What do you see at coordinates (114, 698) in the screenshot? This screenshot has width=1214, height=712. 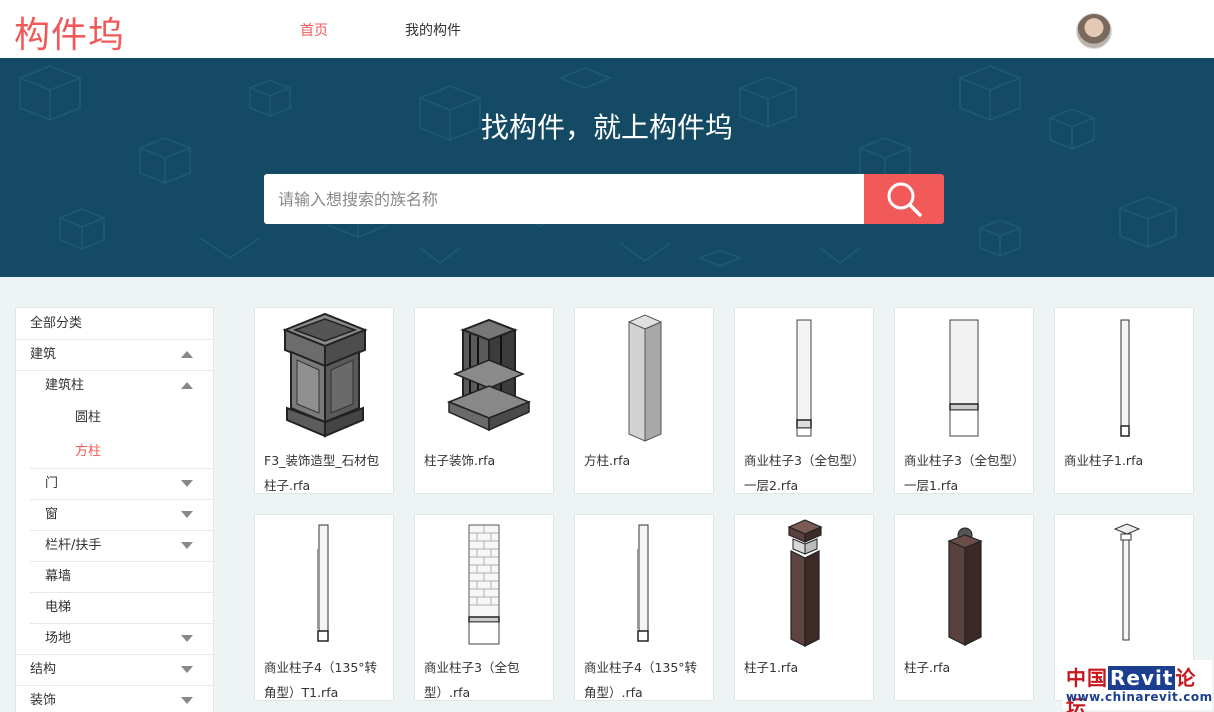 I see `category-decoration: 装饰` at bounding box center [114, 698].